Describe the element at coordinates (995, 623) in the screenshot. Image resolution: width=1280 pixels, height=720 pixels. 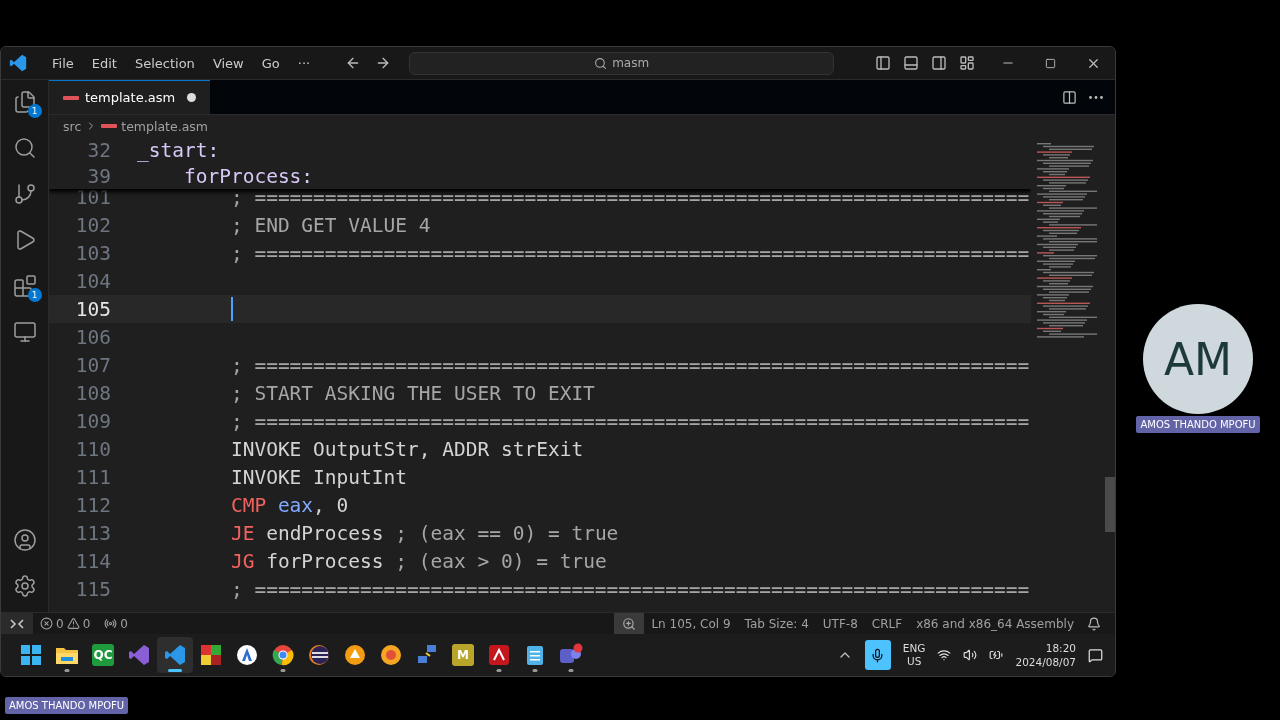
I see `status-item: x86 and x86_64 Assembly` at that location.